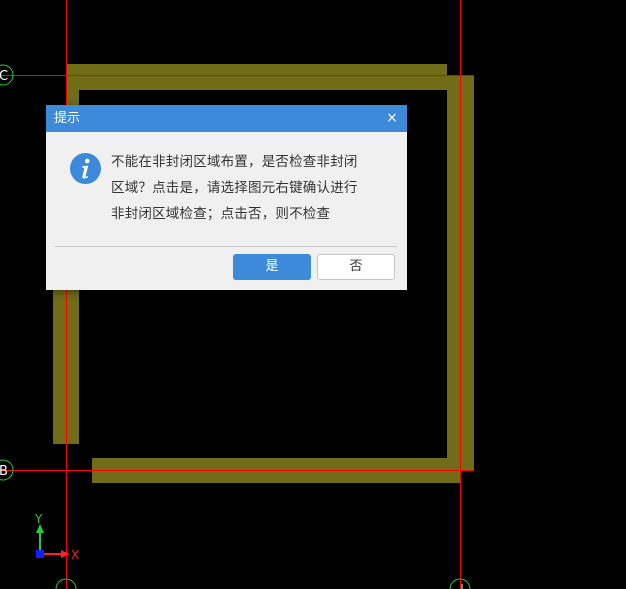 This screenshot has height=589, width=626. Describe the element at coordinates (53, 541) in the screenshot. I see `ucs-icon` at that location.